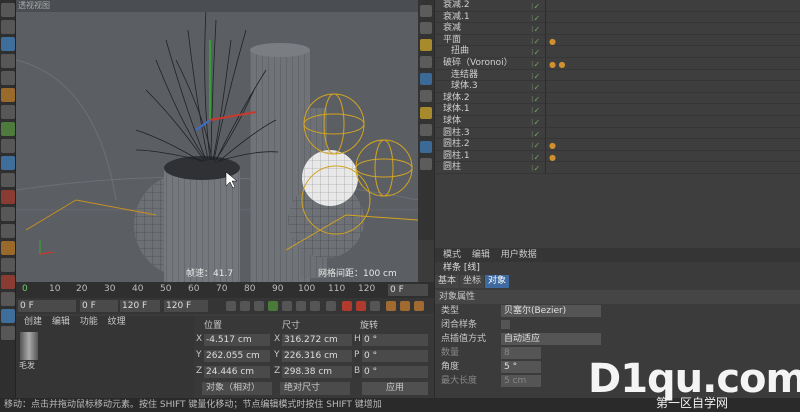  What do you see at coordinates (259, 306) in the screenshot?
I see `prev-frame-icon` at bounding box center [259, 306].